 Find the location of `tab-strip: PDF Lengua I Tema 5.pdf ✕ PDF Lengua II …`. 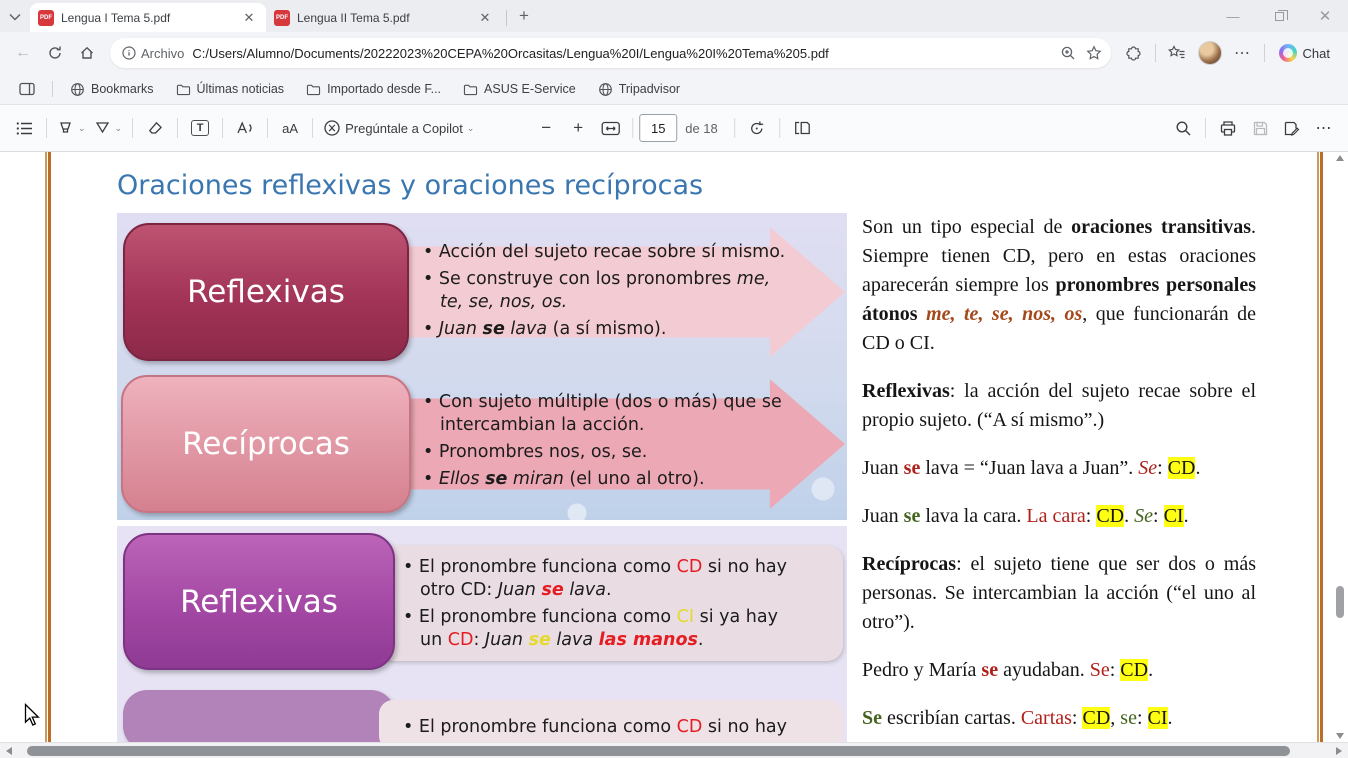

tab-strip: PDF Lengua I Tema 5.pdf ✕ PDF Lengua II … is located at coordinates (674, 16).